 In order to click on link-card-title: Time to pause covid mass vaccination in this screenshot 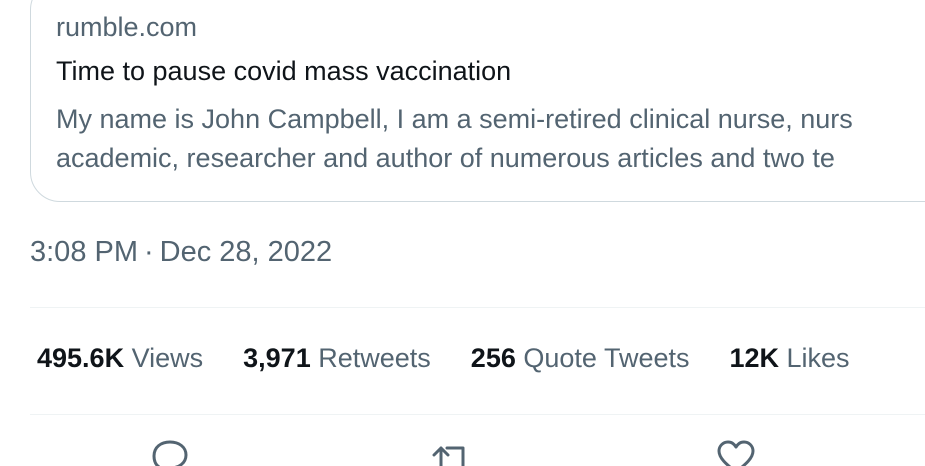, I will do `click(283, 71)`.